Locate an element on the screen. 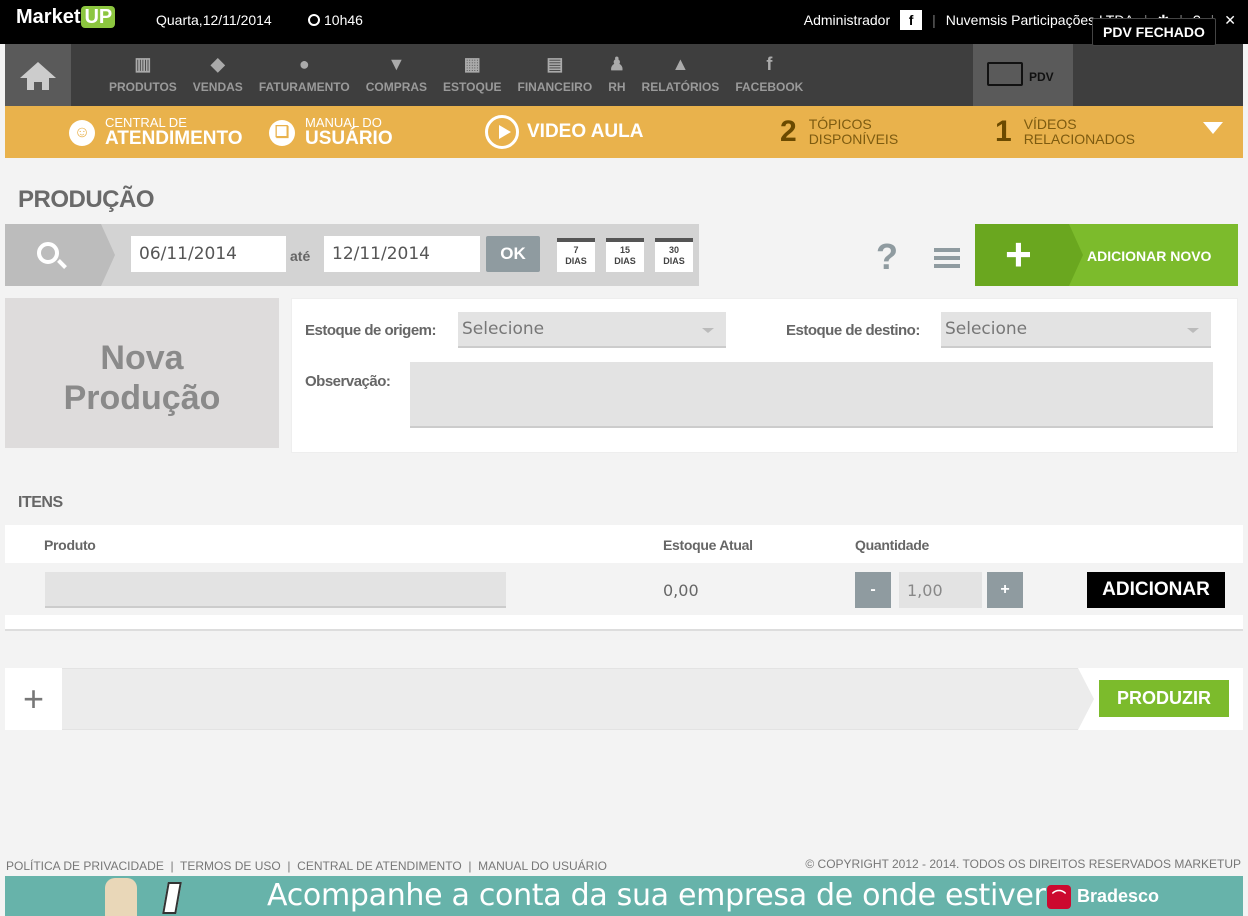 This screenshot has width=1248, height=916. home-icon is located at coordinates (38, 70).